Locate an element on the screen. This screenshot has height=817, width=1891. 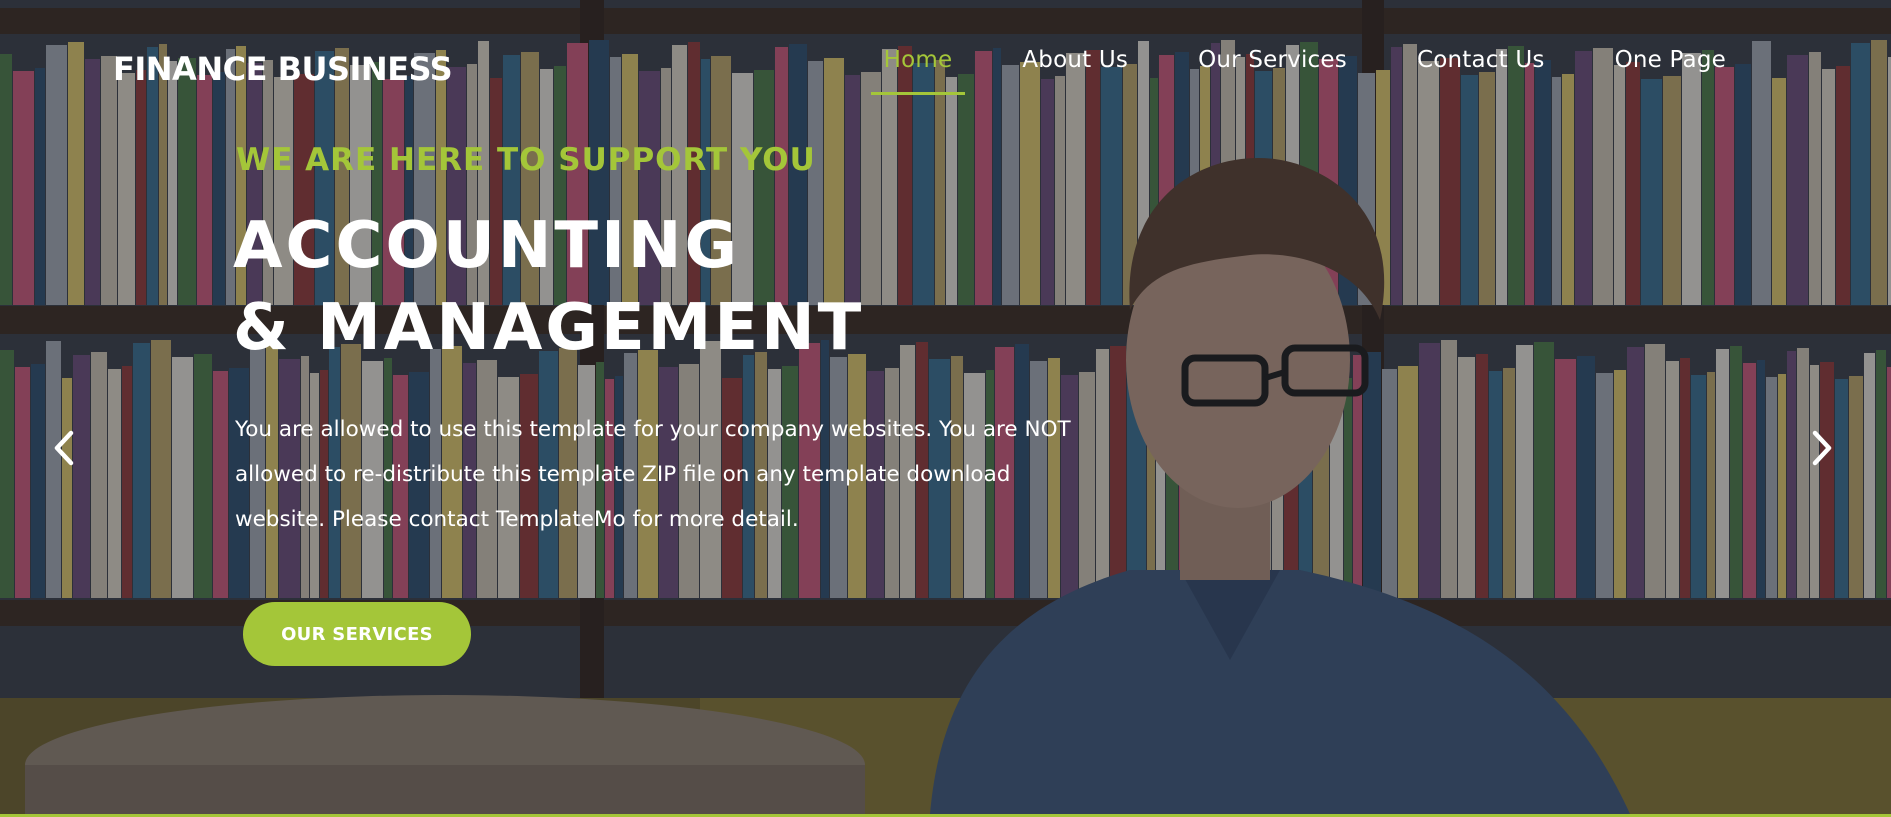
nav-item-contact-us: Contact Us is located at coordinates (1481, 71).